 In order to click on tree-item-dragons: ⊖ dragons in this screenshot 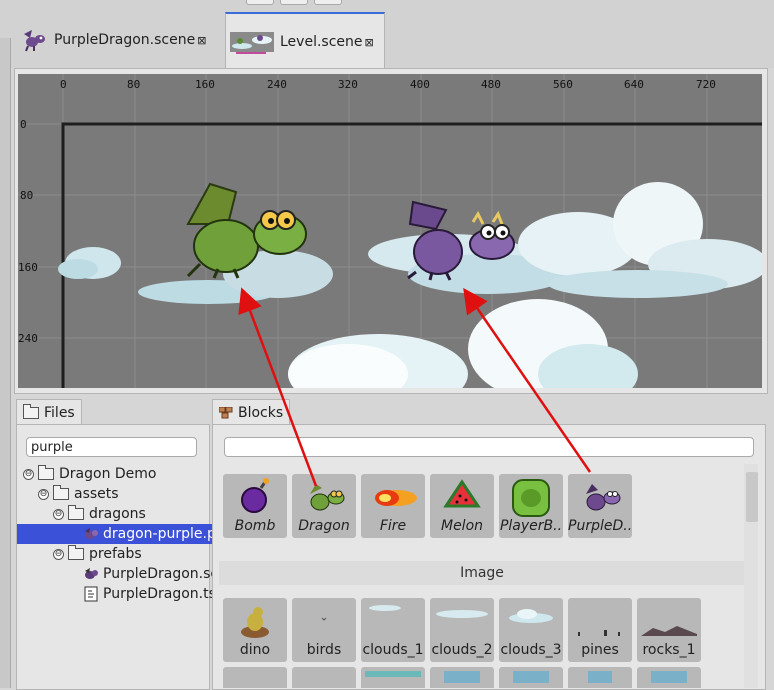, I will do `click(128, 514)`.